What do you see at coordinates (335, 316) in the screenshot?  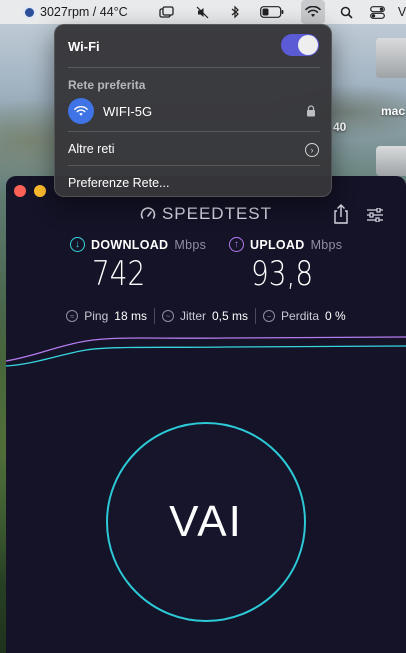 I see `loss-value: 0 %` at bounding box center [335, 316].